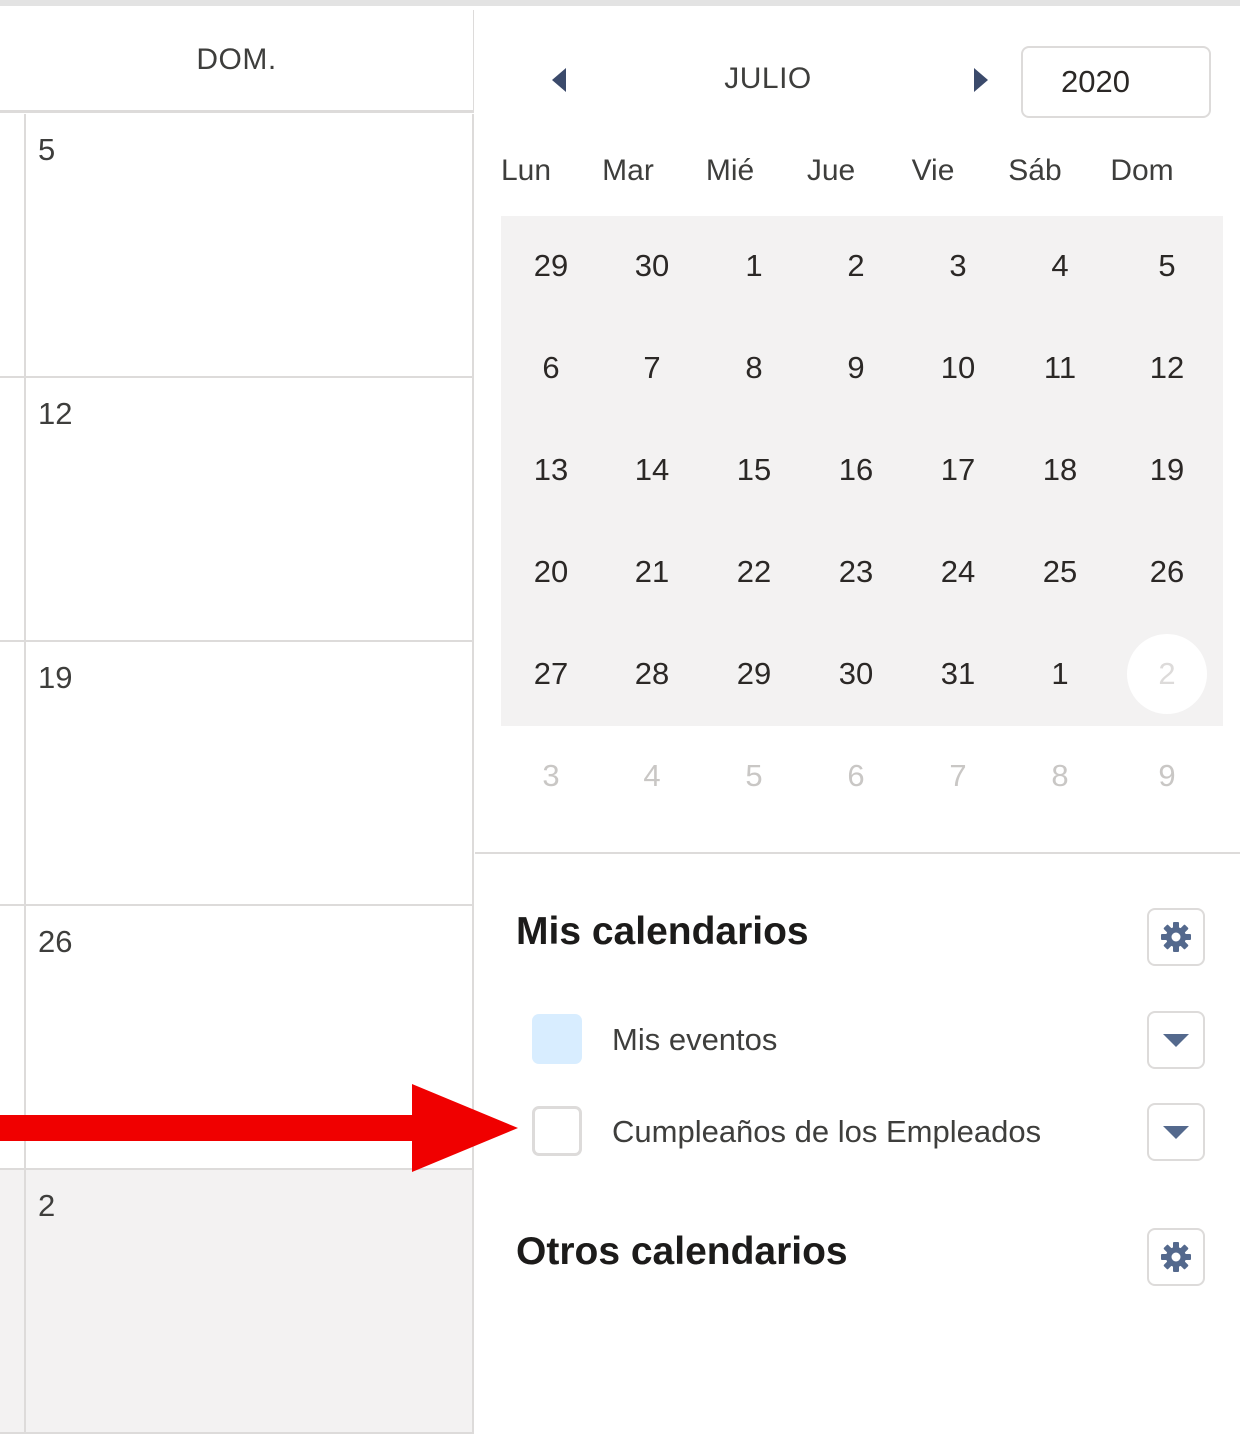  I want to click on date-cell: 11, so click(1060, 368).